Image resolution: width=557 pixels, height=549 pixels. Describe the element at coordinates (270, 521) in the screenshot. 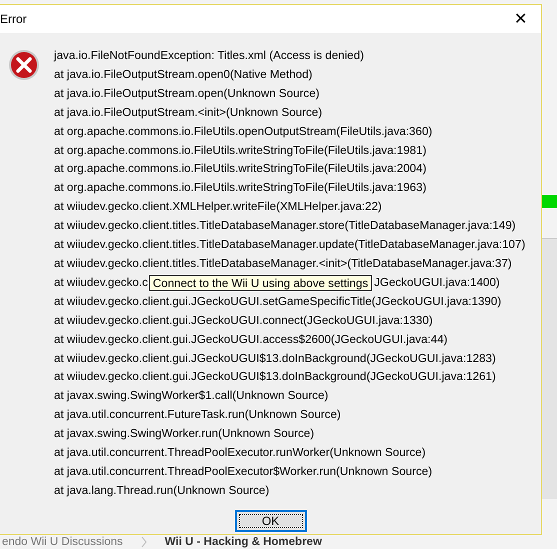

I see `ok-button: OK` at that location.